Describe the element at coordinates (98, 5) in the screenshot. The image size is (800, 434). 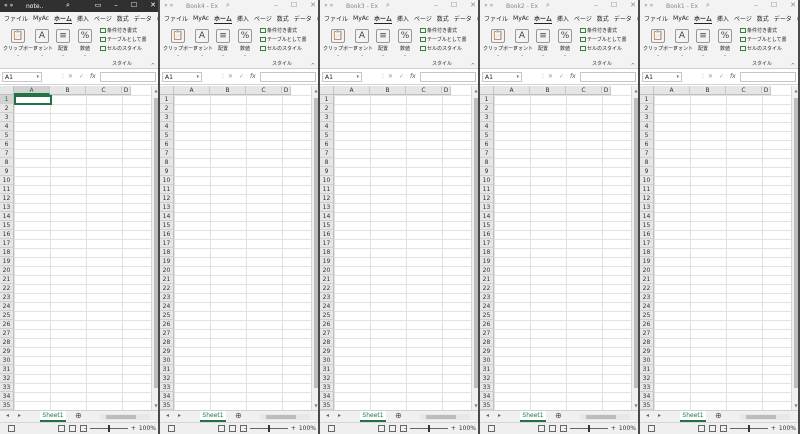
I see `restore-icon: ▭` at that location.